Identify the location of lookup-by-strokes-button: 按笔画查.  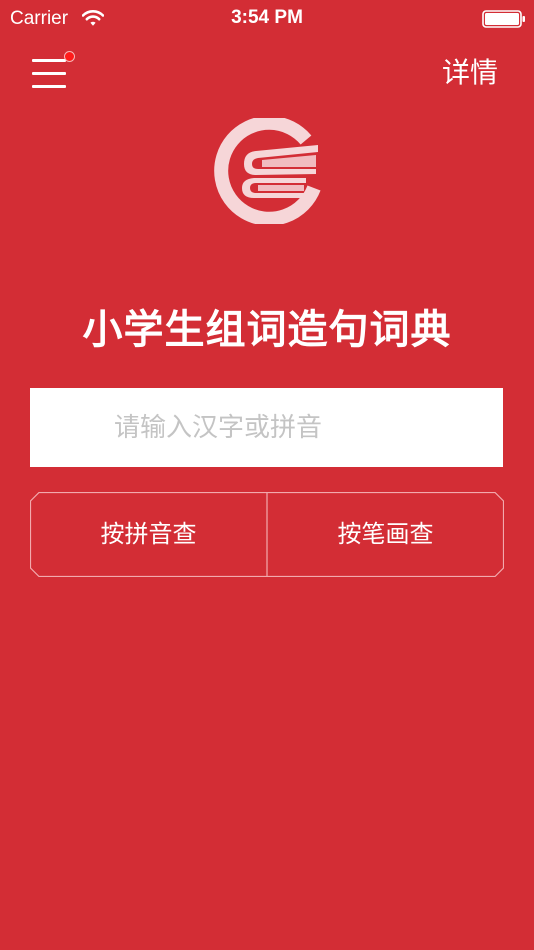
(385, 534).